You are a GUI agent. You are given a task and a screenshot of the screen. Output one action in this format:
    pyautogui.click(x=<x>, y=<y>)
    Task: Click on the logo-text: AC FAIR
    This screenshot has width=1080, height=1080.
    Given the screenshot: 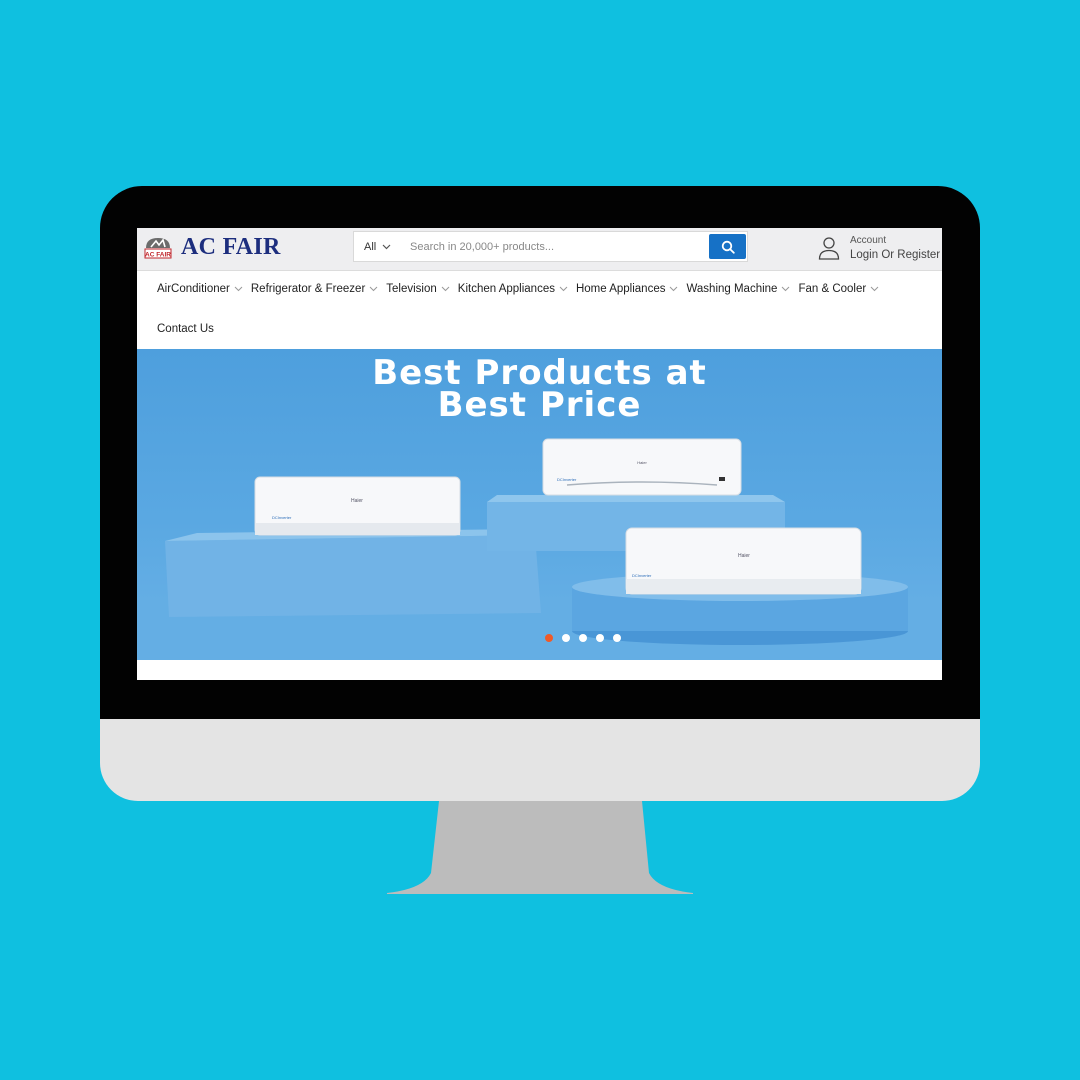 What is the action you would take?
    pyautogui.click(x=231, y=247)
    